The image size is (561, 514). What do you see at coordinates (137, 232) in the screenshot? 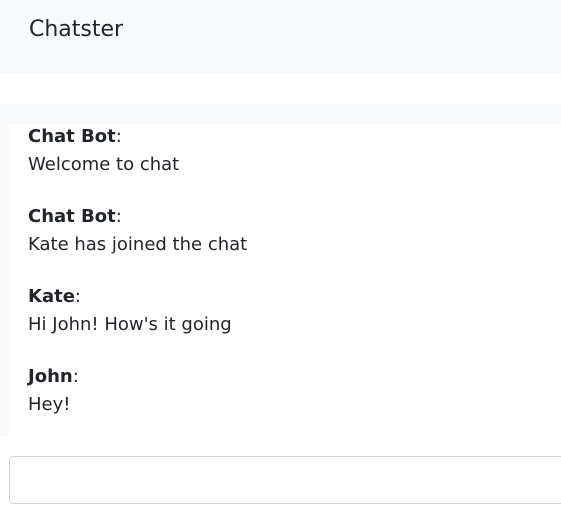
I see `message-item: Chat Bot: Kate has joined the chat` at bounding box center [137, 232].